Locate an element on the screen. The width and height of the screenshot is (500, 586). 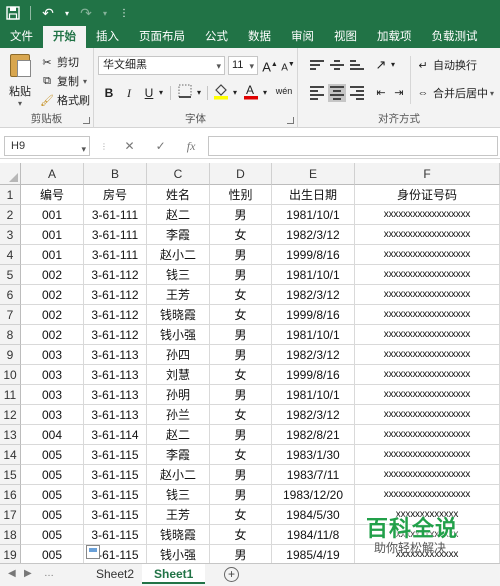
paste-dropdown-icon: ▾ is located at coordinates (20, 103).